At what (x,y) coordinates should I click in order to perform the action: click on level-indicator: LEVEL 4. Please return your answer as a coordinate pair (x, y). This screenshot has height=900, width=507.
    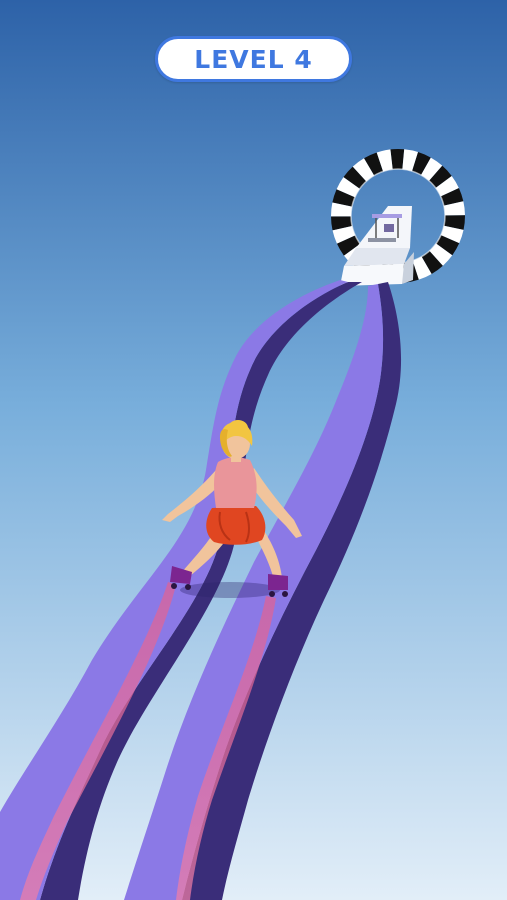
    Looking at the image, I should click on (253, 59).